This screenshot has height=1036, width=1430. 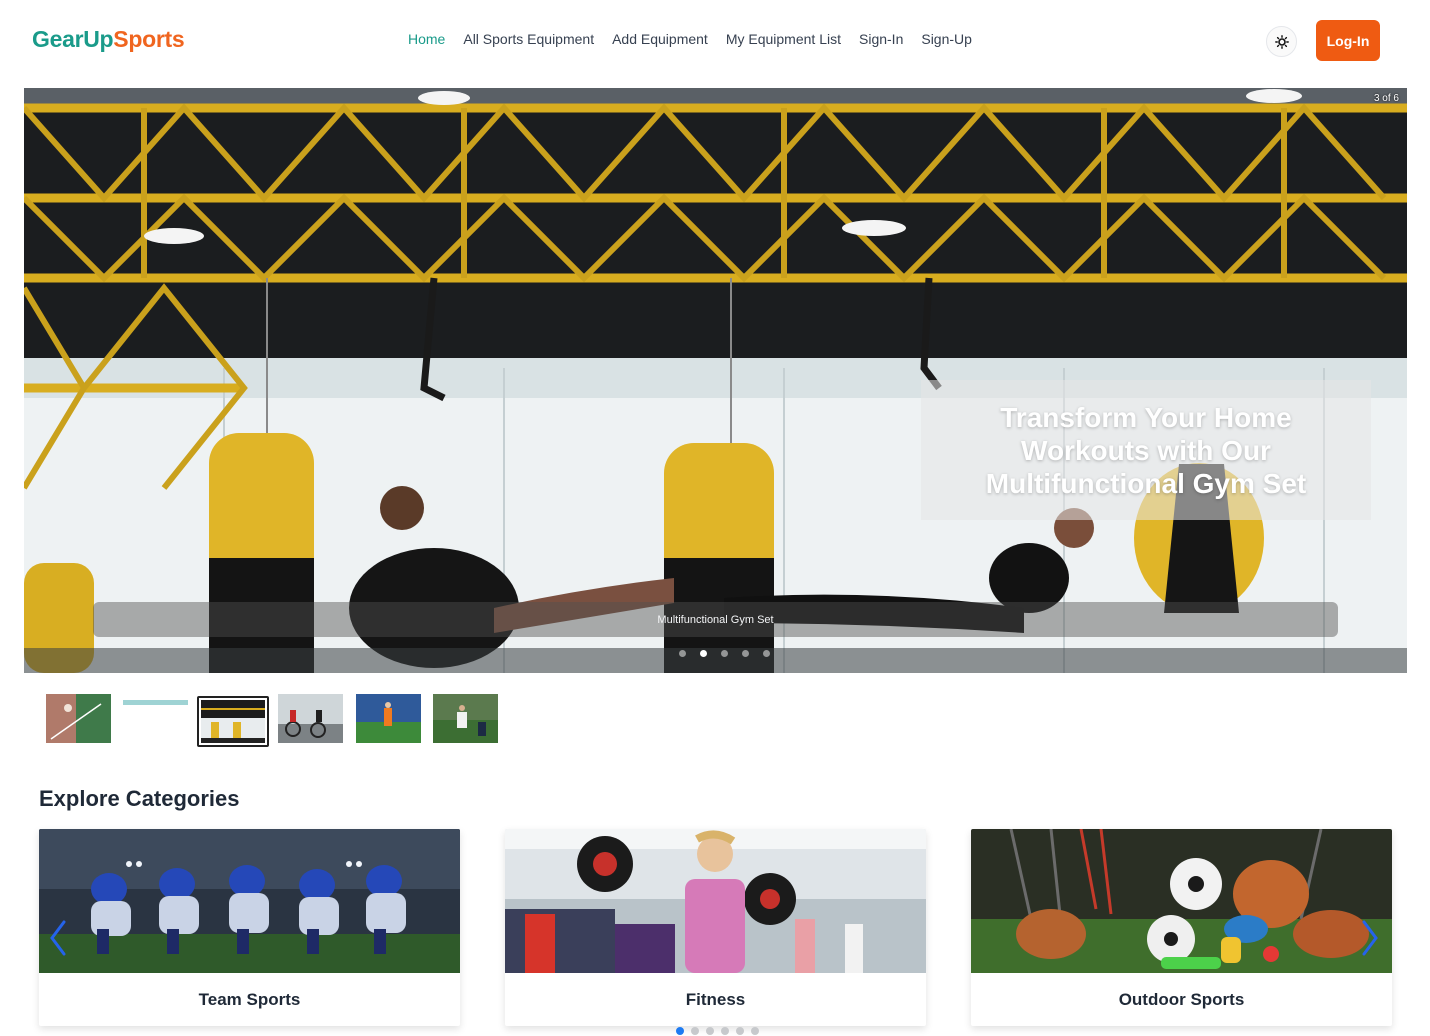 I want to click on brand-part-1: GearUp, so click(x=73, y=39).